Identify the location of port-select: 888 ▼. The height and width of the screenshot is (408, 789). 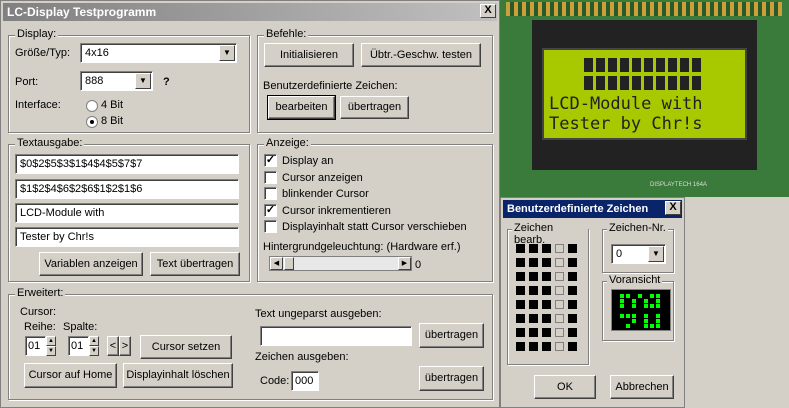
(116, 81).